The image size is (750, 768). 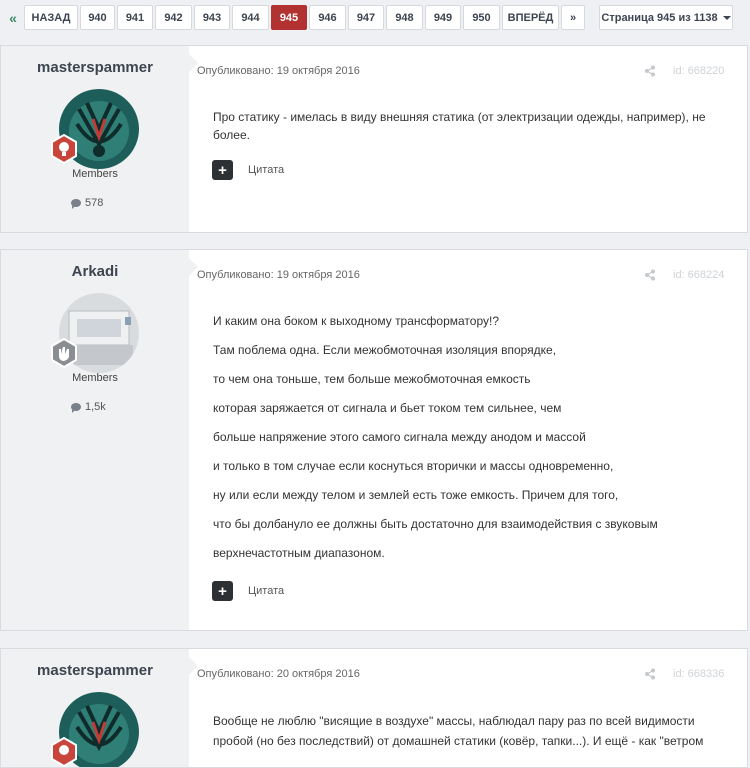 I want to click on page-941: 941, so click(x=135, y=17).